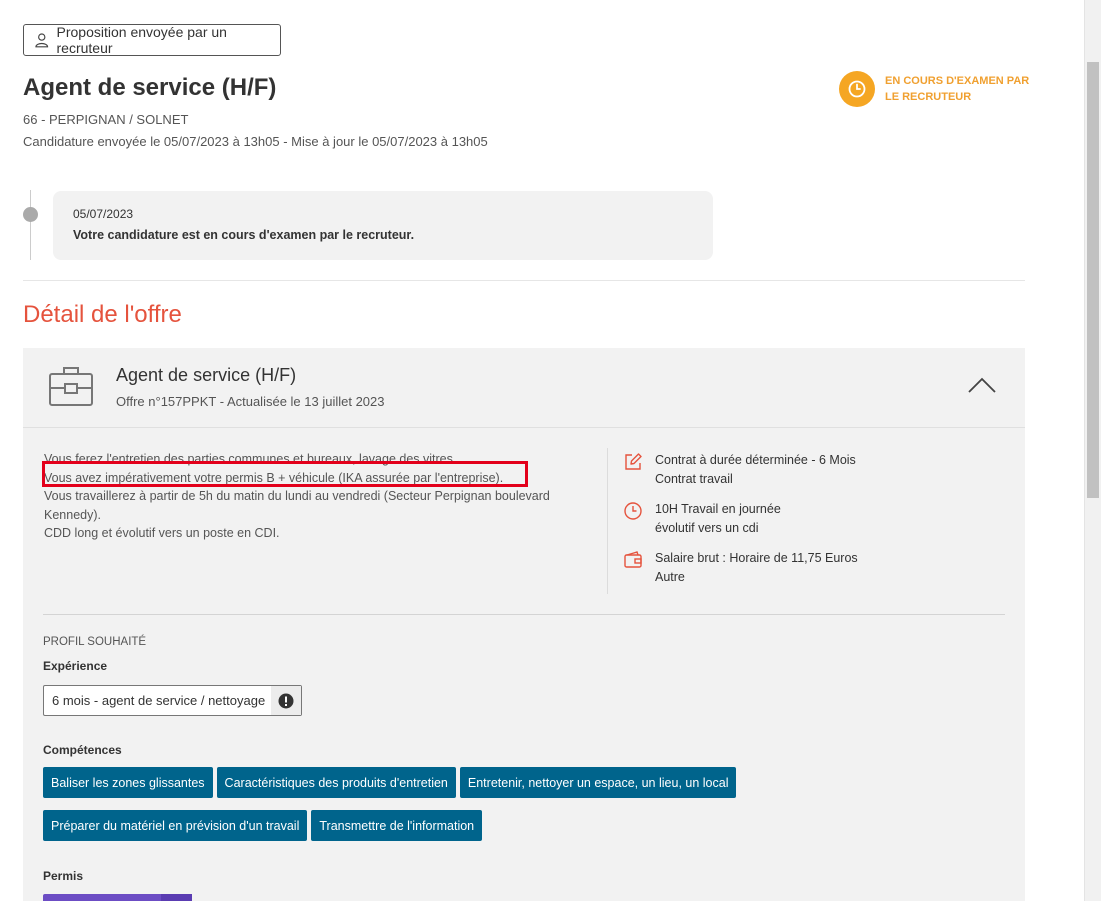  What do you see at coordinates (633, 461) in the screenshot?
I see `edit-icon` at bounding box center [633, 461].